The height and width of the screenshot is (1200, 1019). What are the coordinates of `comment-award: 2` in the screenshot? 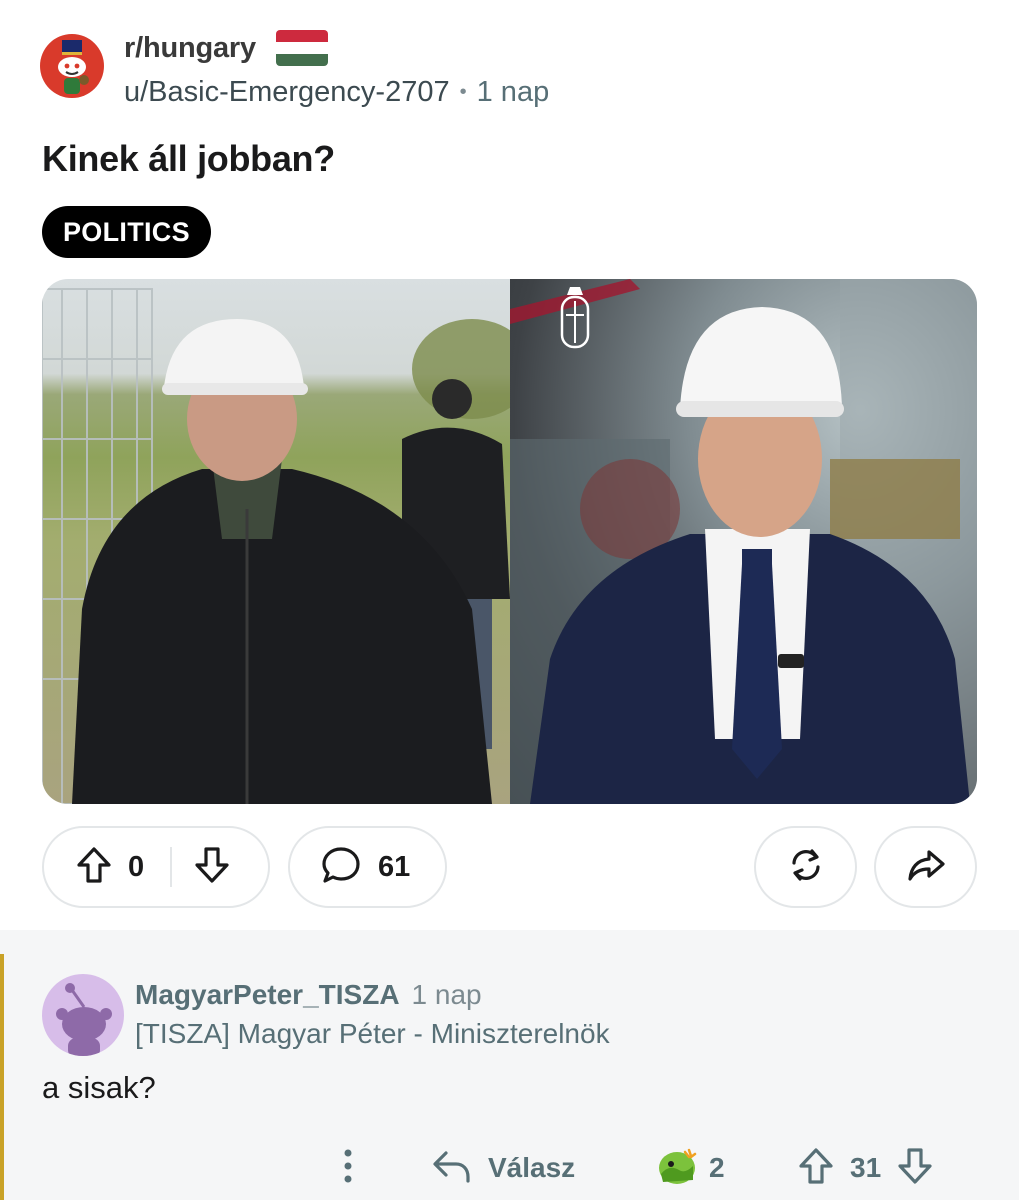 It's located at (690, 1168).